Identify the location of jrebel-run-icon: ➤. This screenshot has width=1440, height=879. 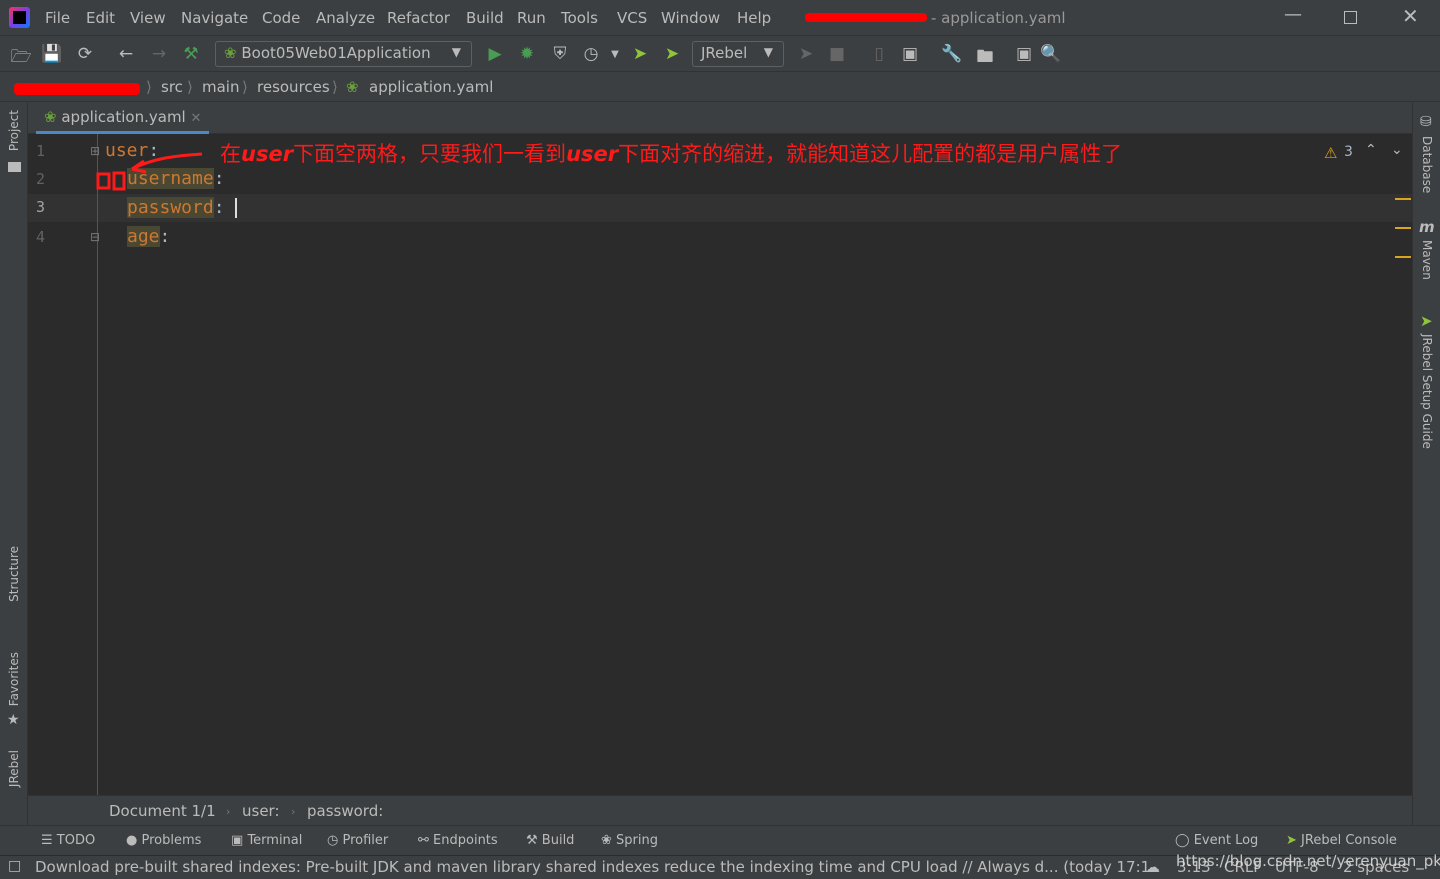
(640, 54).